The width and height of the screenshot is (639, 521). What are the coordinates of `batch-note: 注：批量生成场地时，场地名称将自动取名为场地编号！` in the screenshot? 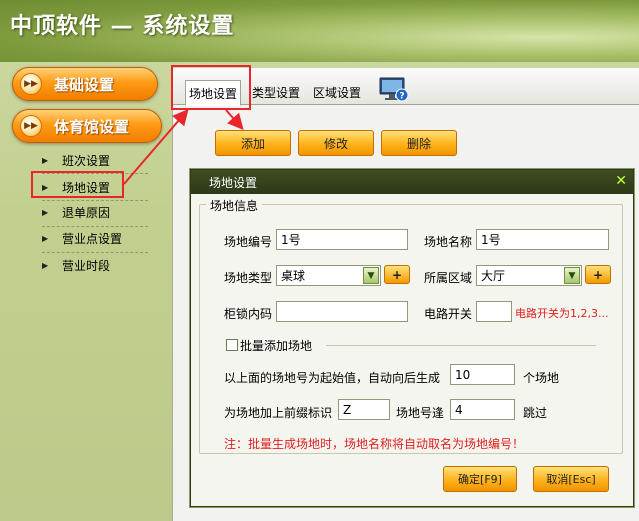 It's located at (374, 444).